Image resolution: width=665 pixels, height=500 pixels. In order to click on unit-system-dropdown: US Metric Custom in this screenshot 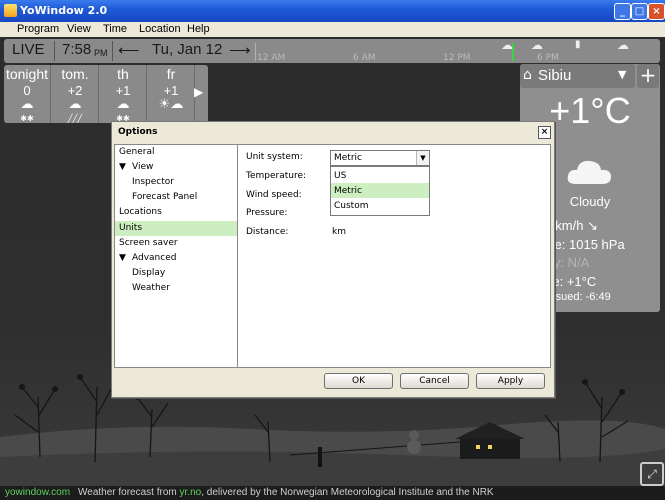, I will do `click(380, 191)`.